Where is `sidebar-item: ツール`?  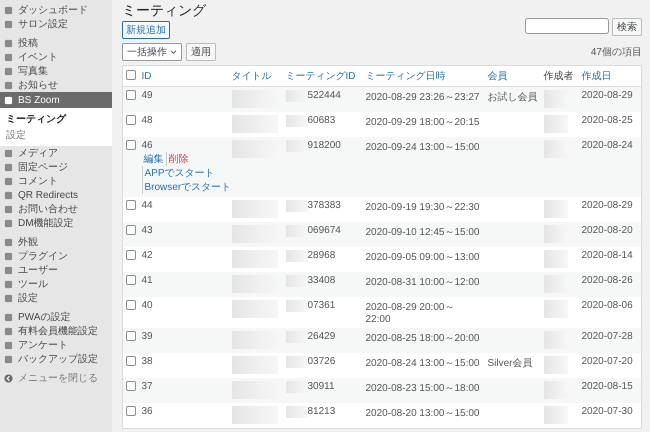 sidebar-item: ツール is located at coordinates (56, 284).